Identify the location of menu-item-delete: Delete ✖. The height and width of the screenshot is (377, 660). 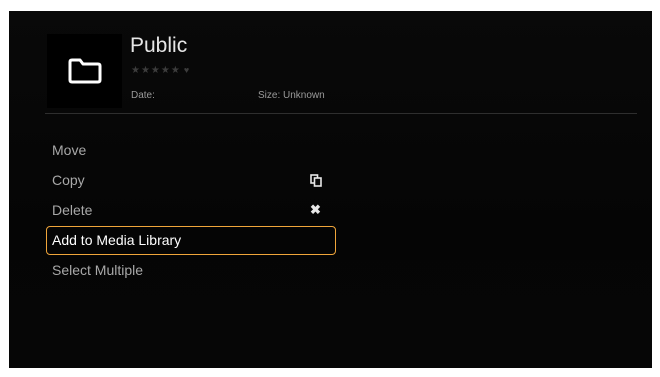
(191, 210).